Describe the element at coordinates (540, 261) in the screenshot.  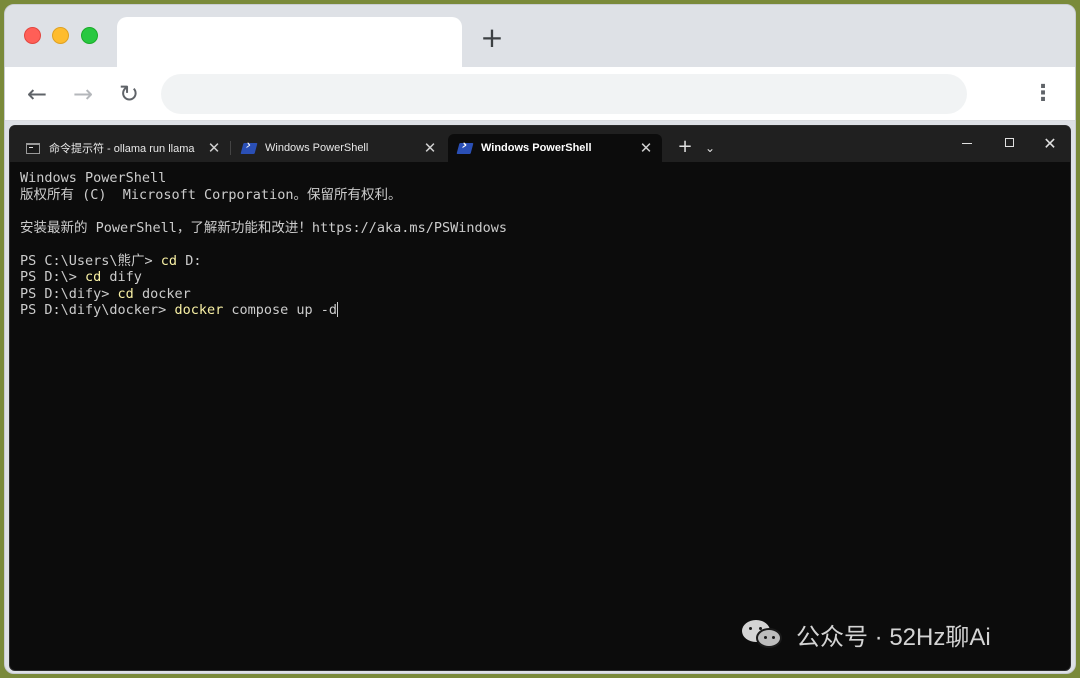
I see `terminal-line: PS C:\Users\熊广> cd D:` at that location.